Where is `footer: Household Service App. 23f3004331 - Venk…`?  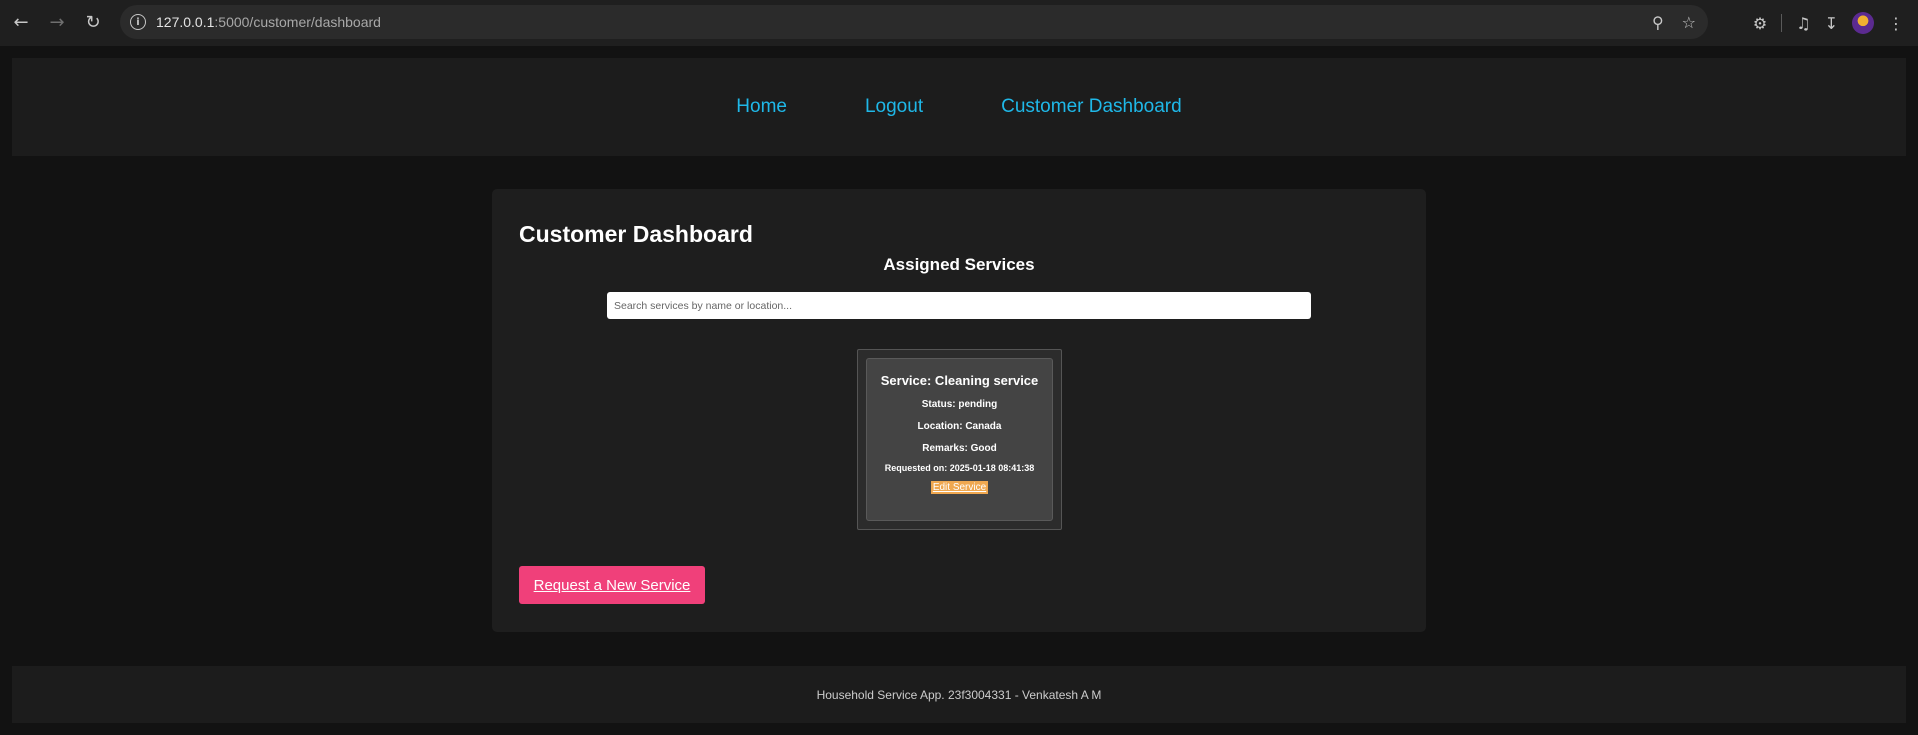 footer: Household Service App. 23f3004331 - Venk… is located at coordinates (959, 694).